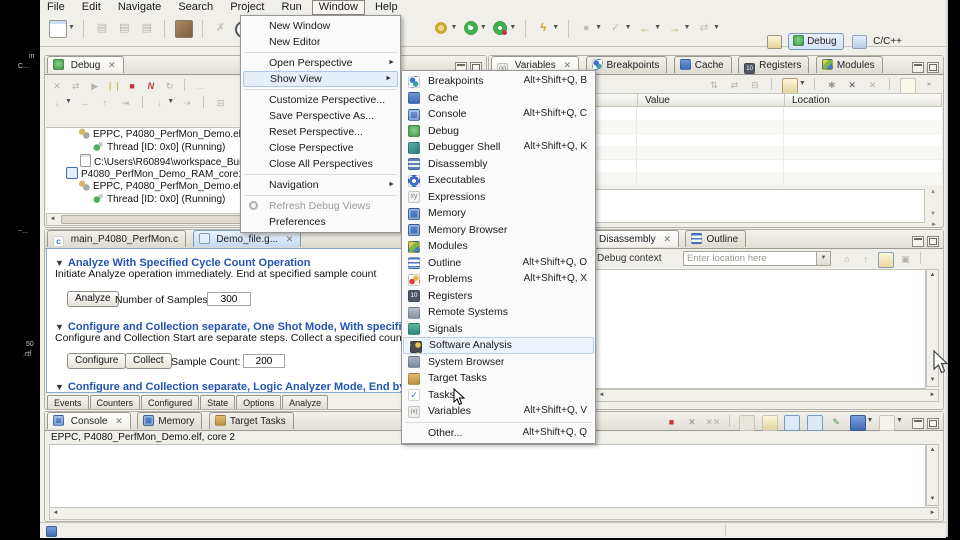 Image resolution: width=960 pixels, height=540 pixels. I want to click on submenu-item-software-analysis: Software Analysis, so click(498, 345).